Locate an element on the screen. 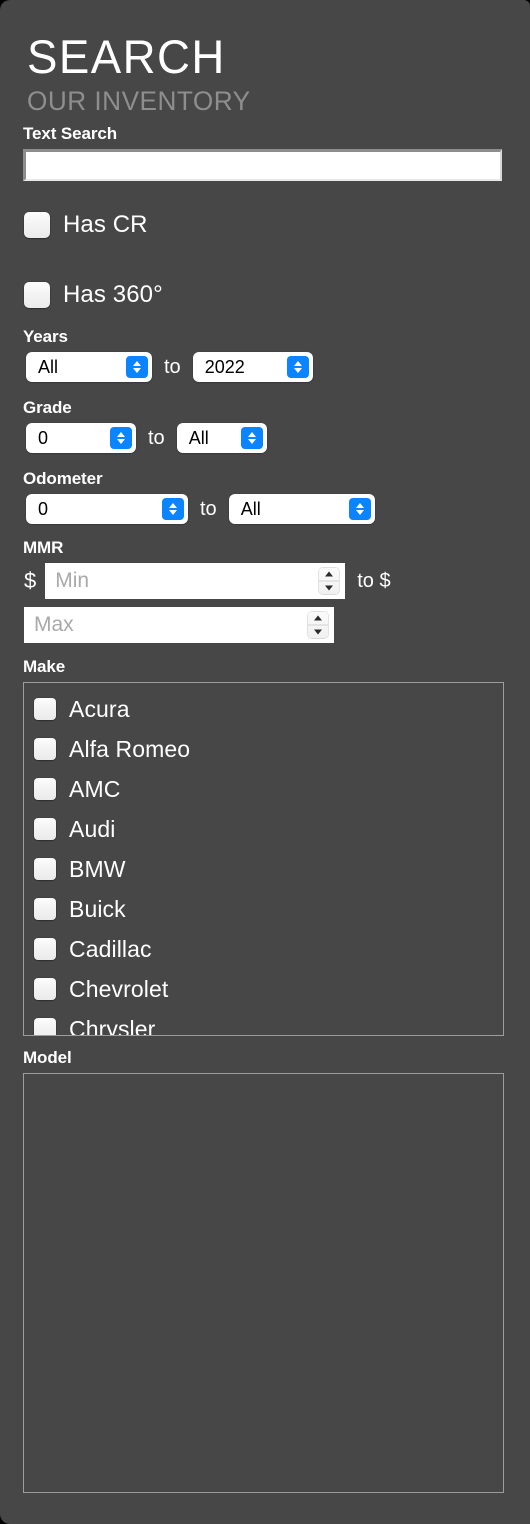 The width and height of the screenshot is (530, 1524). years-from-value: All is located at coordinates (48, 366).